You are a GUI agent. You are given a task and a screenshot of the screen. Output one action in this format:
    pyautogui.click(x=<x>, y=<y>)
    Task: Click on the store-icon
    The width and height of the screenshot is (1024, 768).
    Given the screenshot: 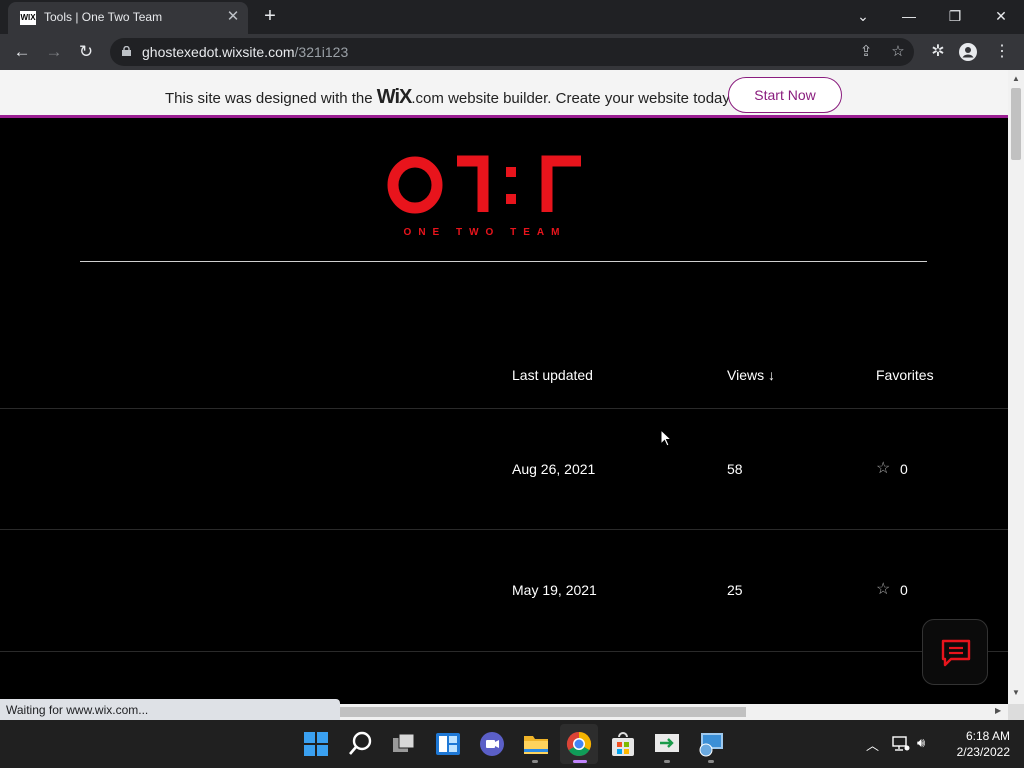 What is the action you would take?
    pyautogui.click(x=623, y=744)
    